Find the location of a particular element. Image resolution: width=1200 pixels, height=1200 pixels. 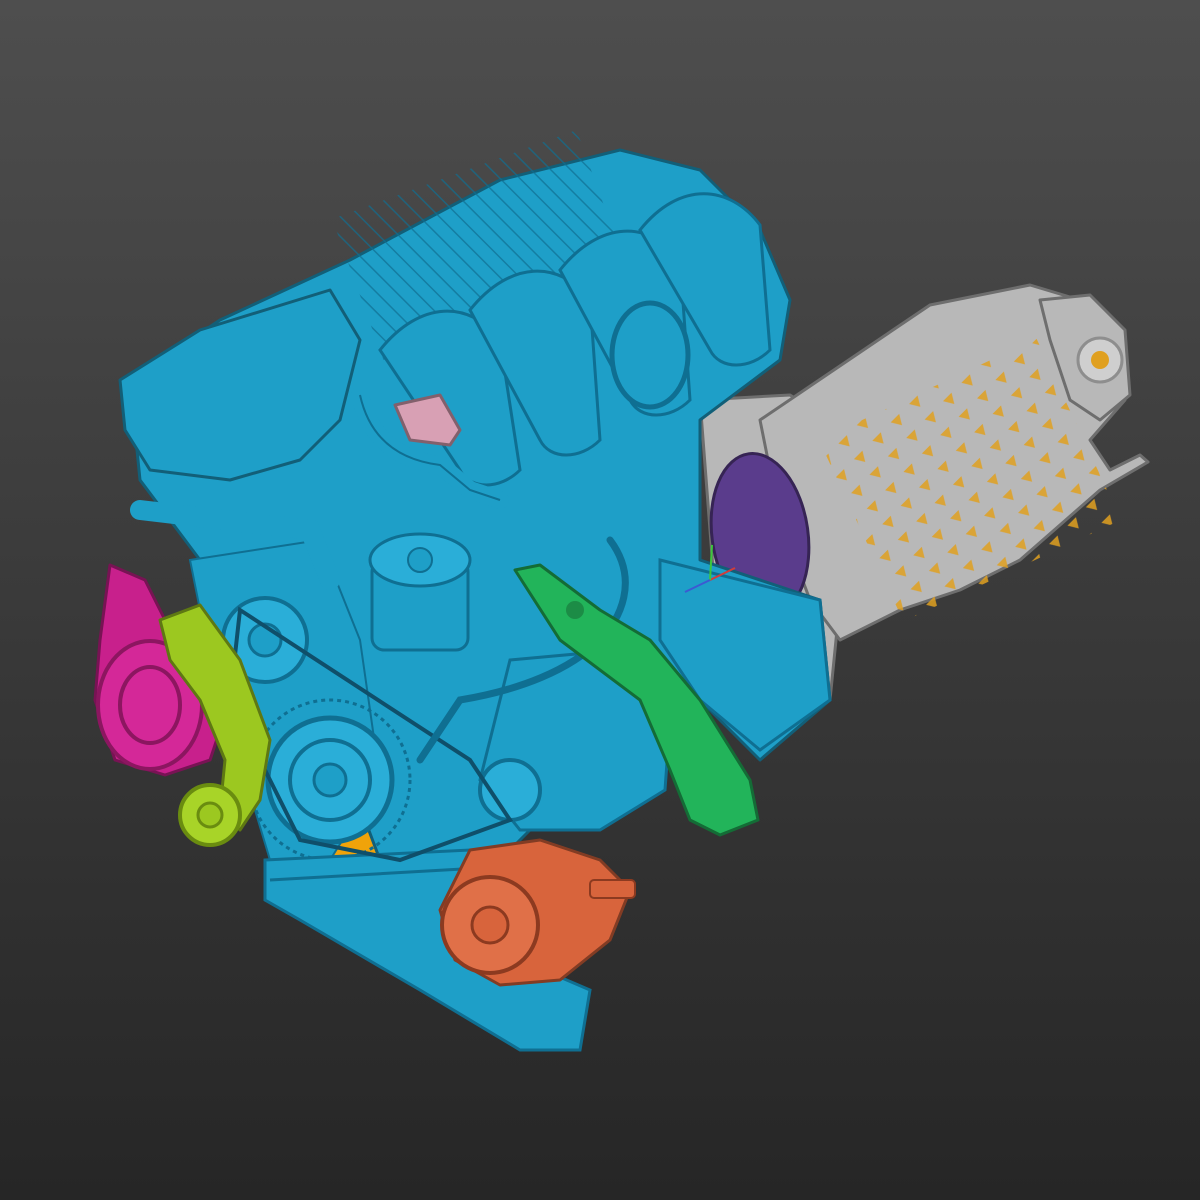

engine-mount-bolt is located at coordinates (575, 610).